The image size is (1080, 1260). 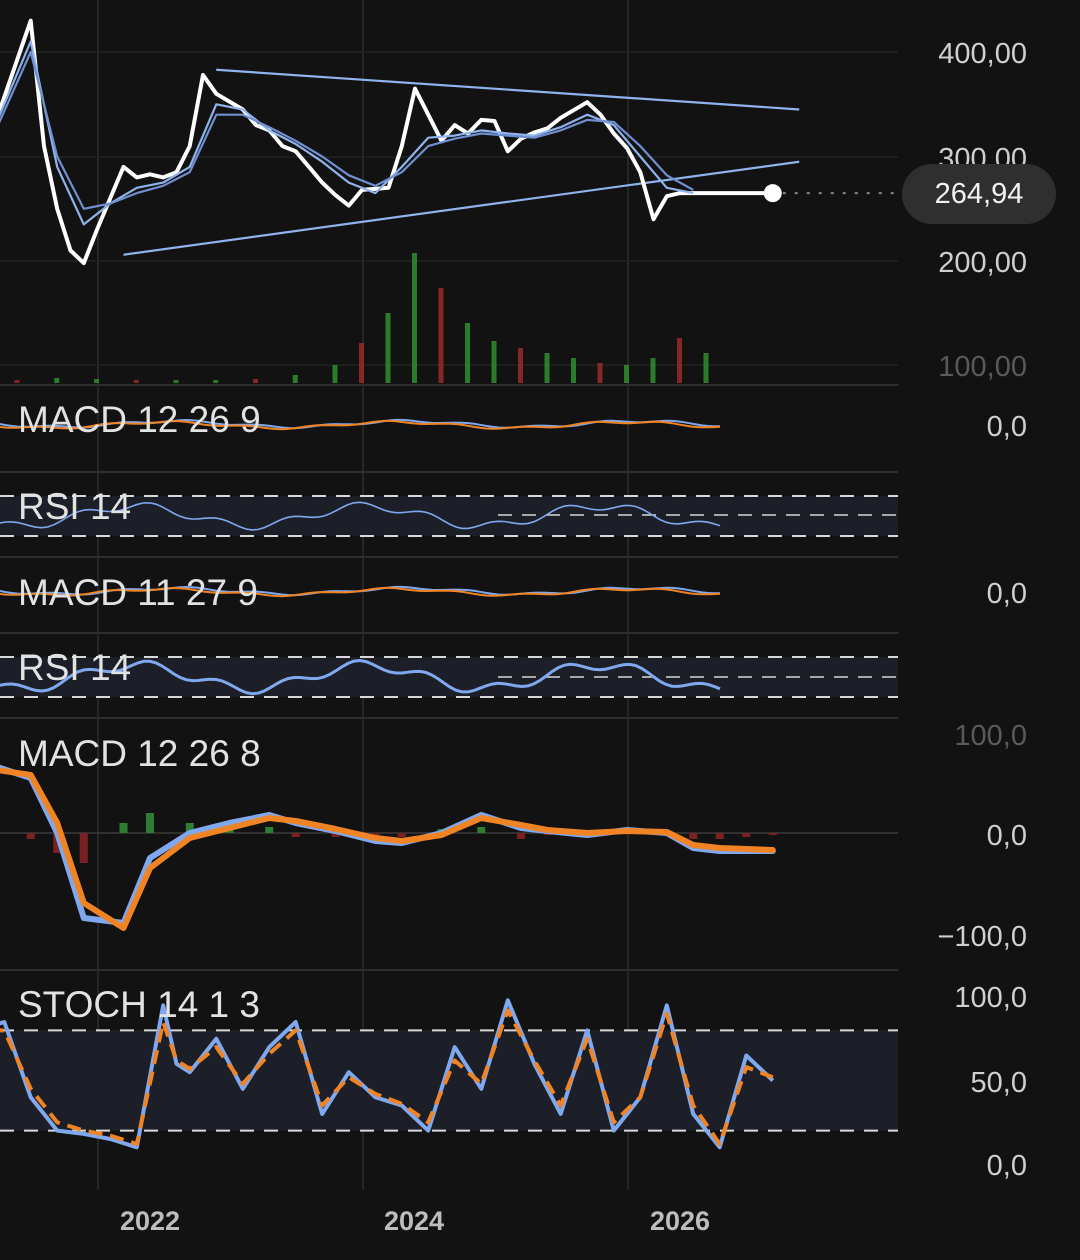 I want to click on macd3-line, so click(x=388, y=845).